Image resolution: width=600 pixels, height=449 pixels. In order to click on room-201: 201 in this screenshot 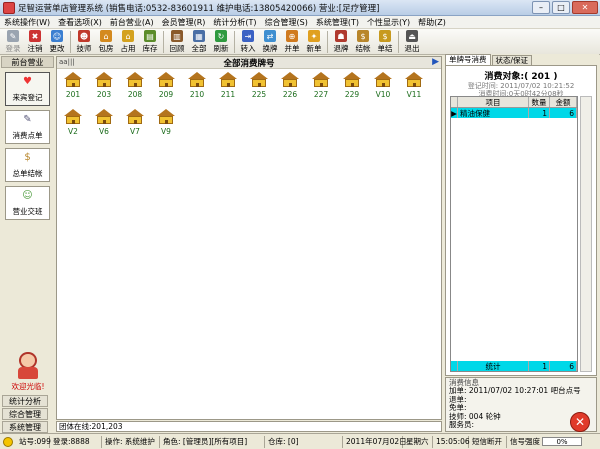, I will do `click(73, 88)`.